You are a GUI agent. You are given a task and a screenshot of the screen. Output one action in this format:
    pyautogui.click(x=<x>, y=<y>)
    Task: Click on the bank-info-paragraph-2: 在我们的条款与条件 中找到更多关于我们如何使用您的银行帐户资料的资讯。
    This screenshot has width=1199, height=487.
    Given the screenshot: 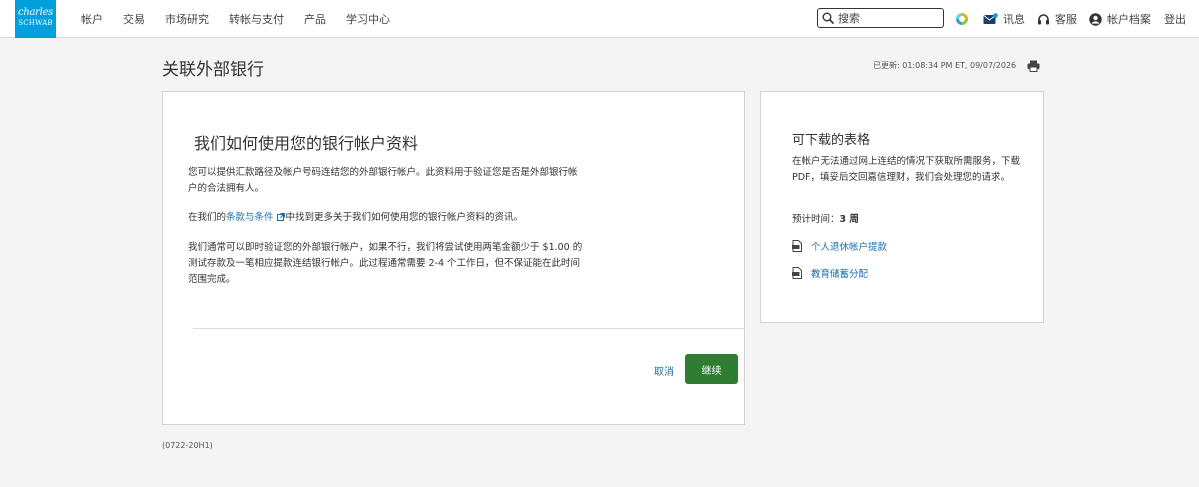 What is the action you would take?
    pyautogui.click(x=385, y=218)
    